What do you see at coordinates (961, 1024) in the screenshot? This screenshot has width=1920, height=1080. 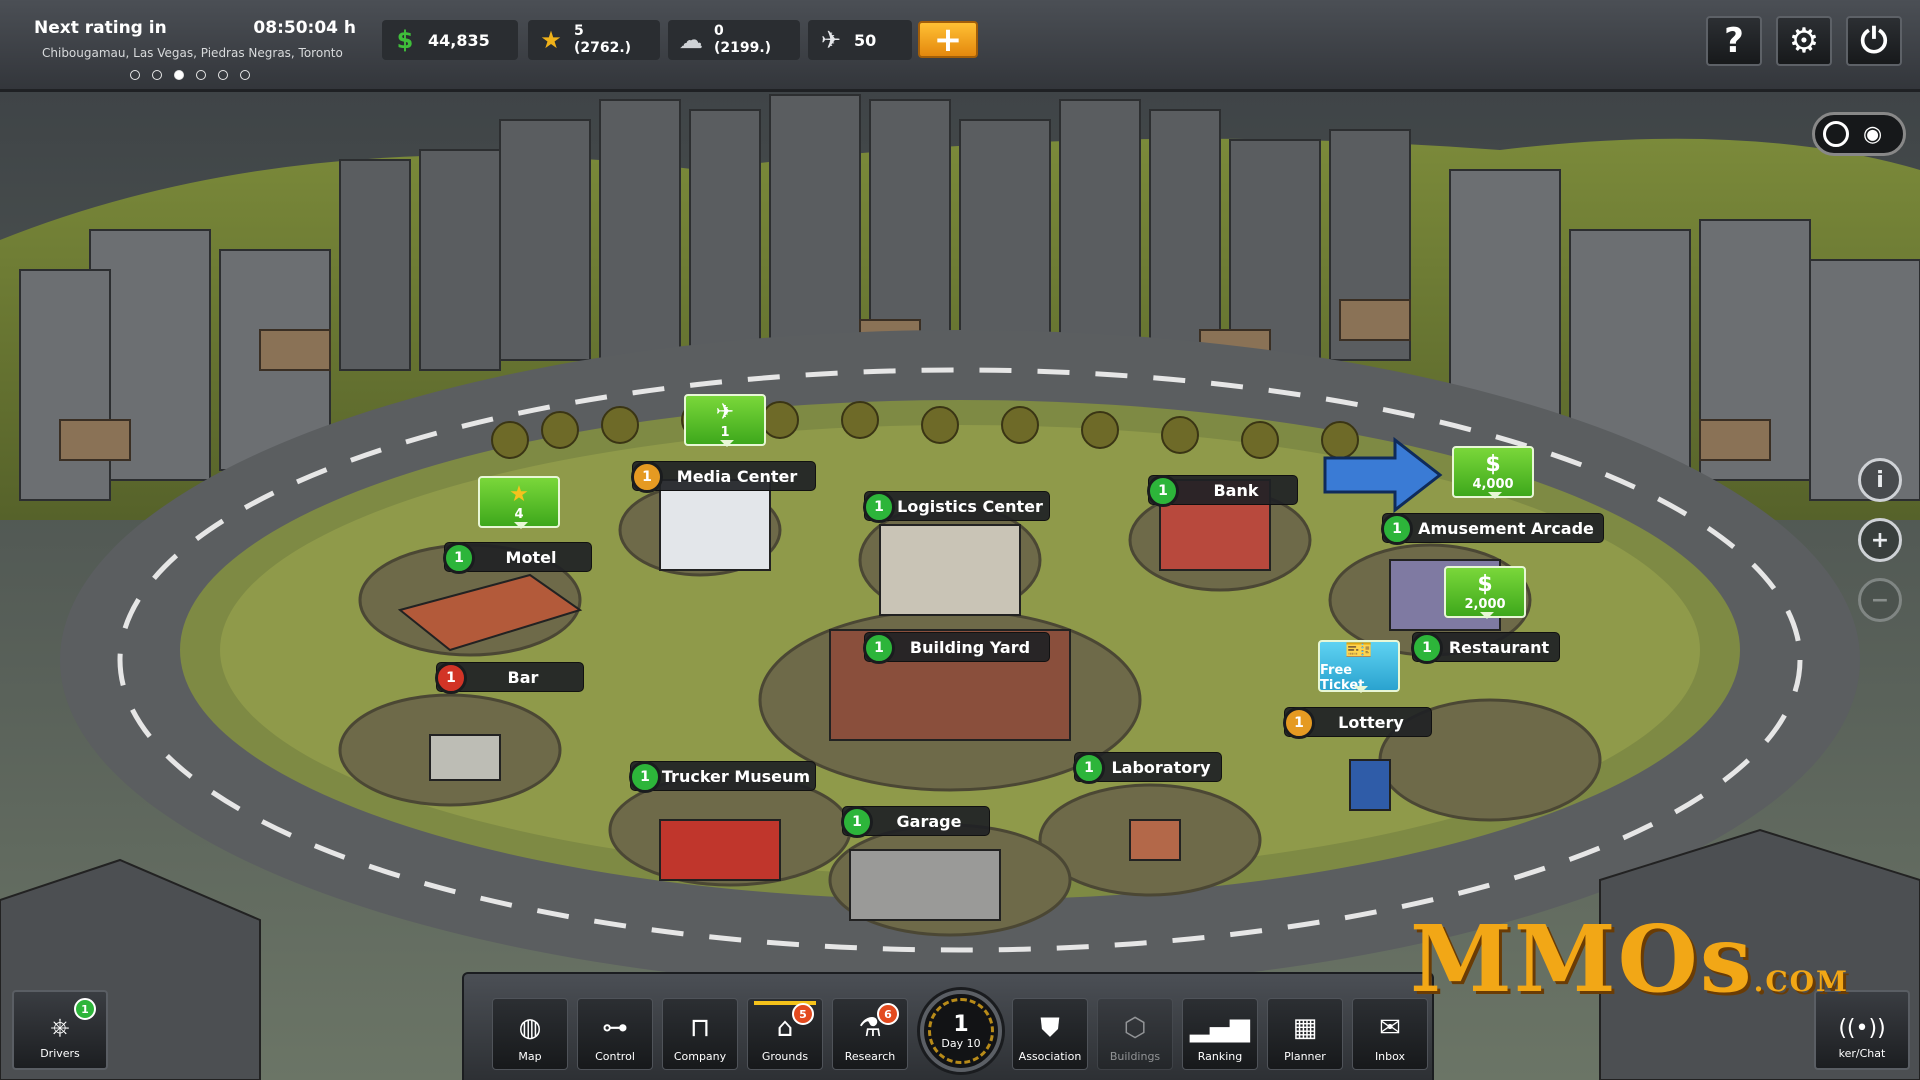 I see `day-number: 1` at bounding box center [961, 1024].